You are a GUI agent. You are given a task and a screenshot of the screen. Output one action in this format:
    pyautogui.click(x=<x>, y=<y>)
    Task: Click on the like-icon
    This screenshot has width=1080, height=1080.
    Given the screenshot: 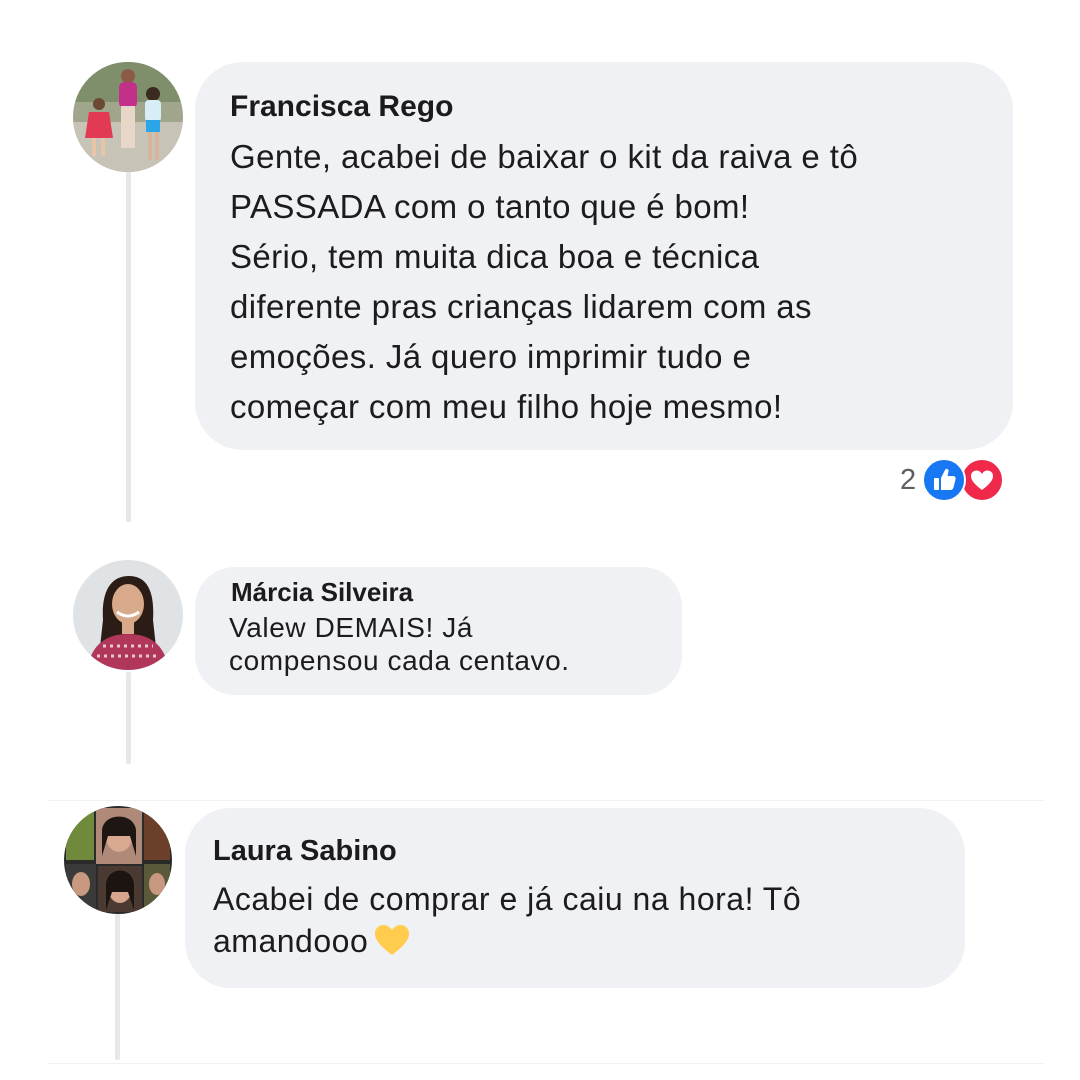 What is the action you would take?
    pyautogui.click(x=944, y=480)
    